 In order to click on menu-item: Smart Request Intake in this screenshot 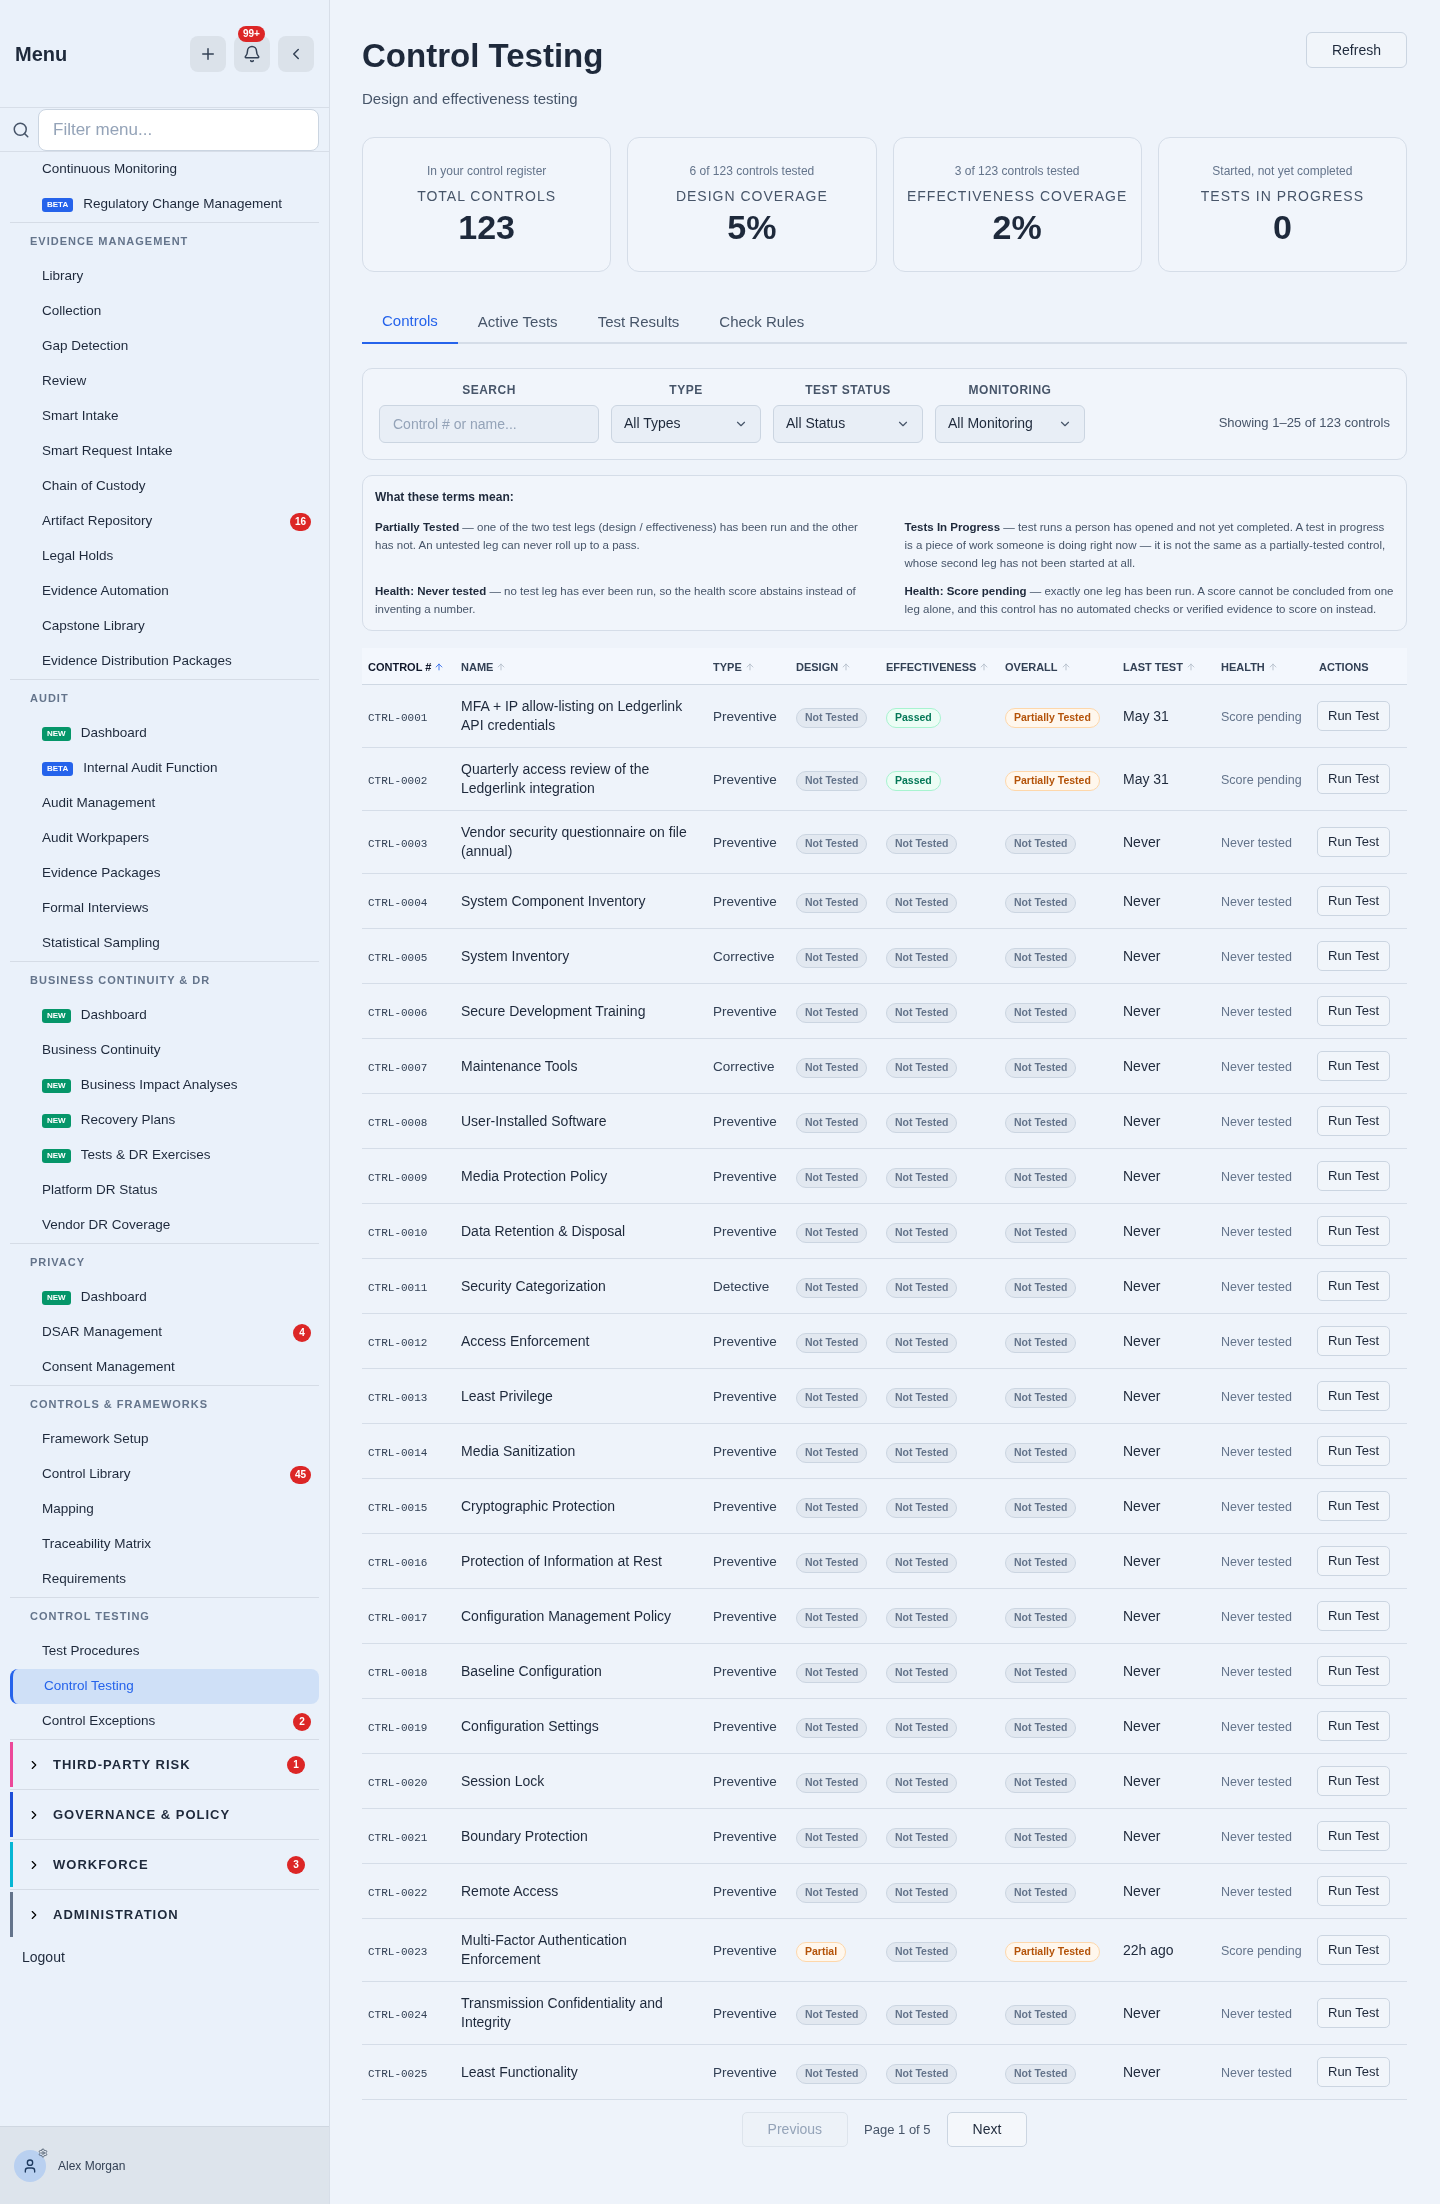, I will do `click(164, 451)`.